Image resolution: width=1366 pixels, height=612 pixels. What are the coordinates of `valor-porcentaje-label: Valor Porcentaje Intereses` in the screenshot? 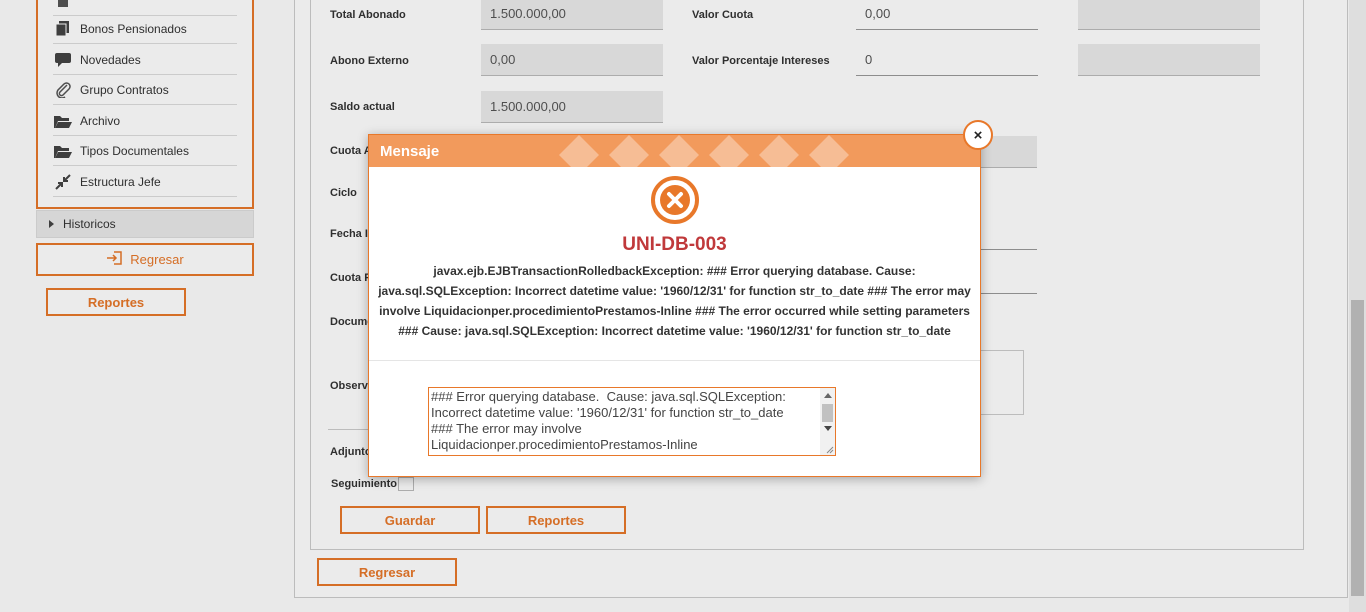 It's located at (761, 61).